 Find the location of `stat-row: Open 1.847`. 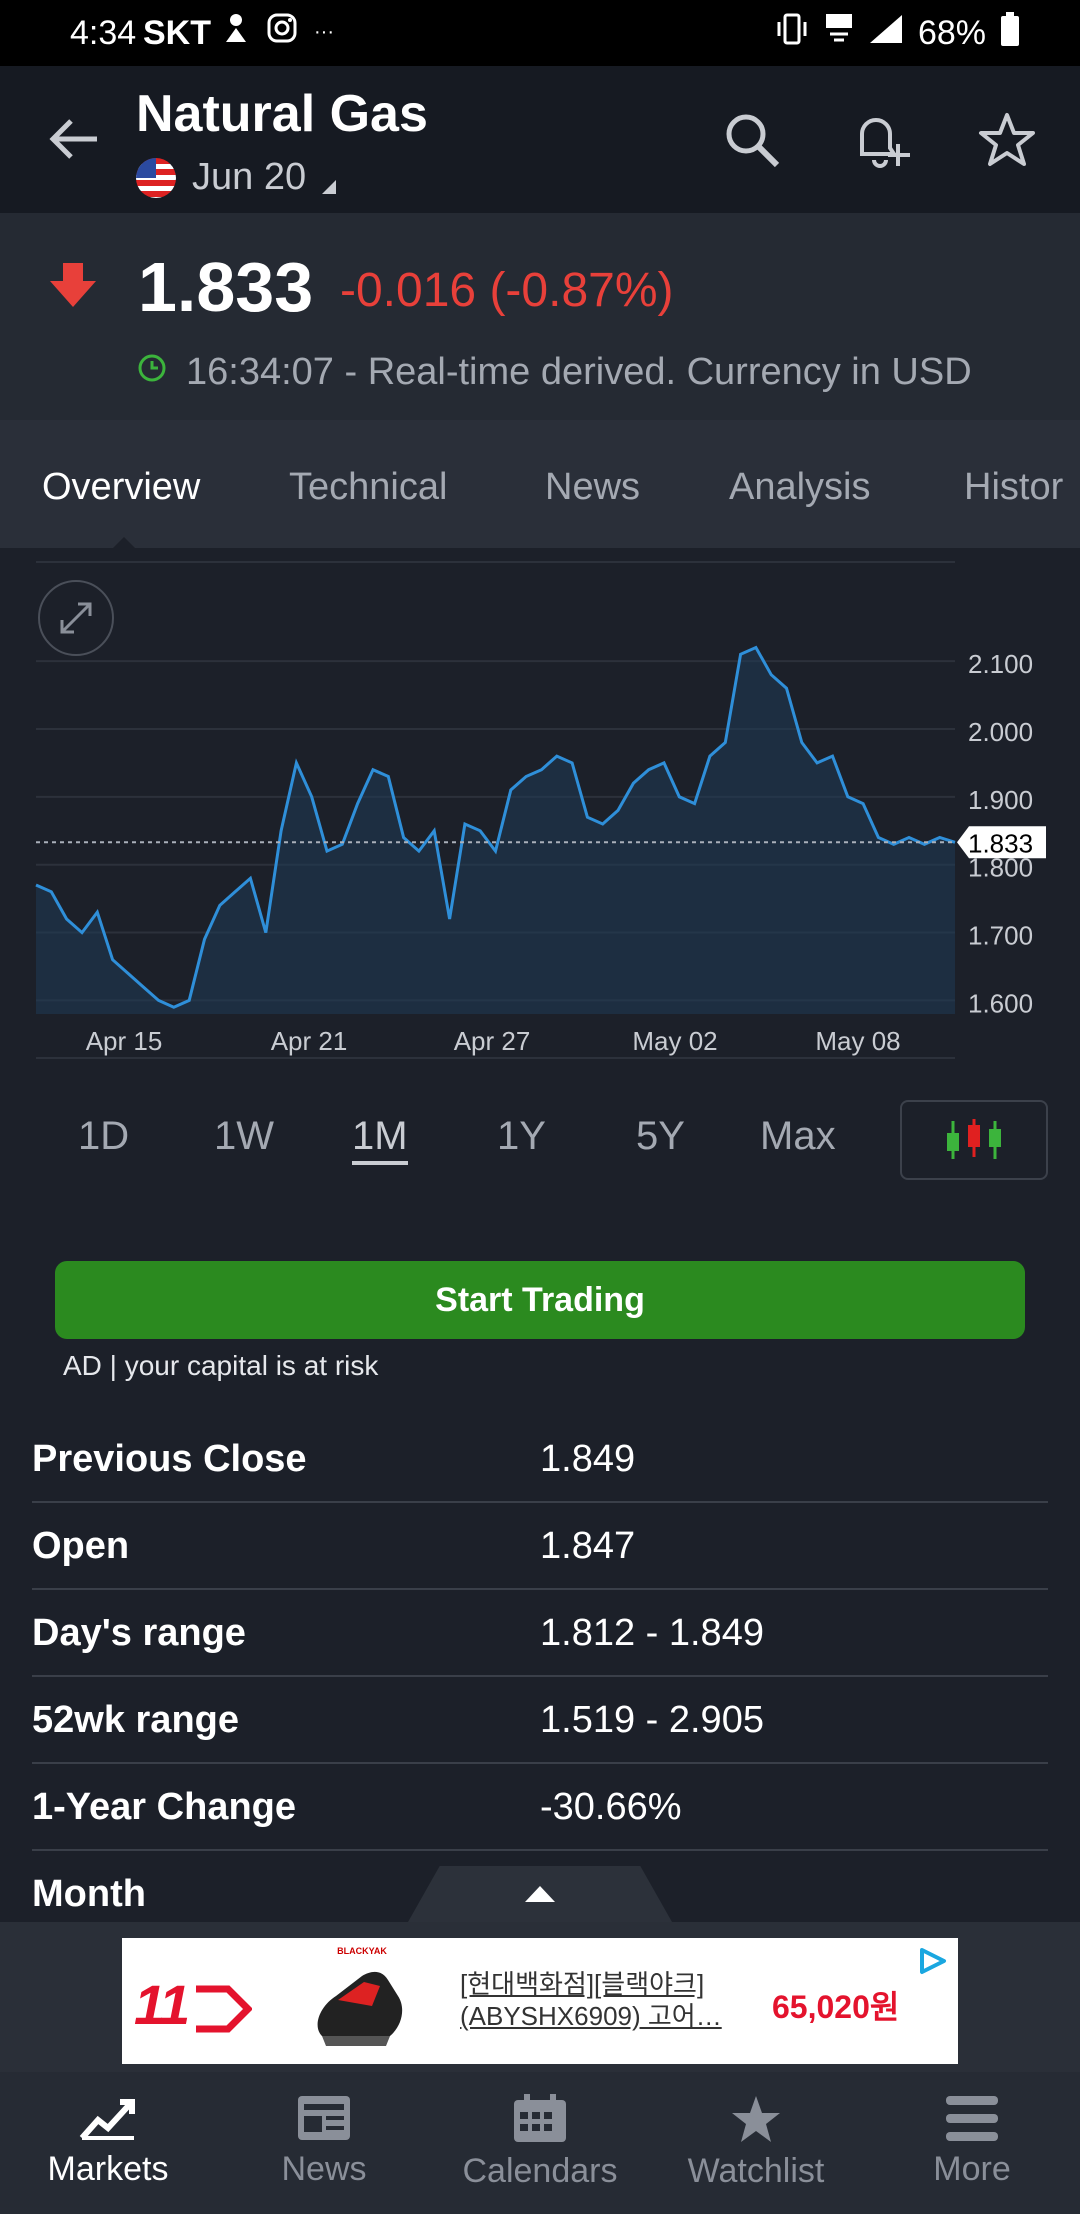

stat-row: Open 1.847 is located at coordinates (540, 1546).